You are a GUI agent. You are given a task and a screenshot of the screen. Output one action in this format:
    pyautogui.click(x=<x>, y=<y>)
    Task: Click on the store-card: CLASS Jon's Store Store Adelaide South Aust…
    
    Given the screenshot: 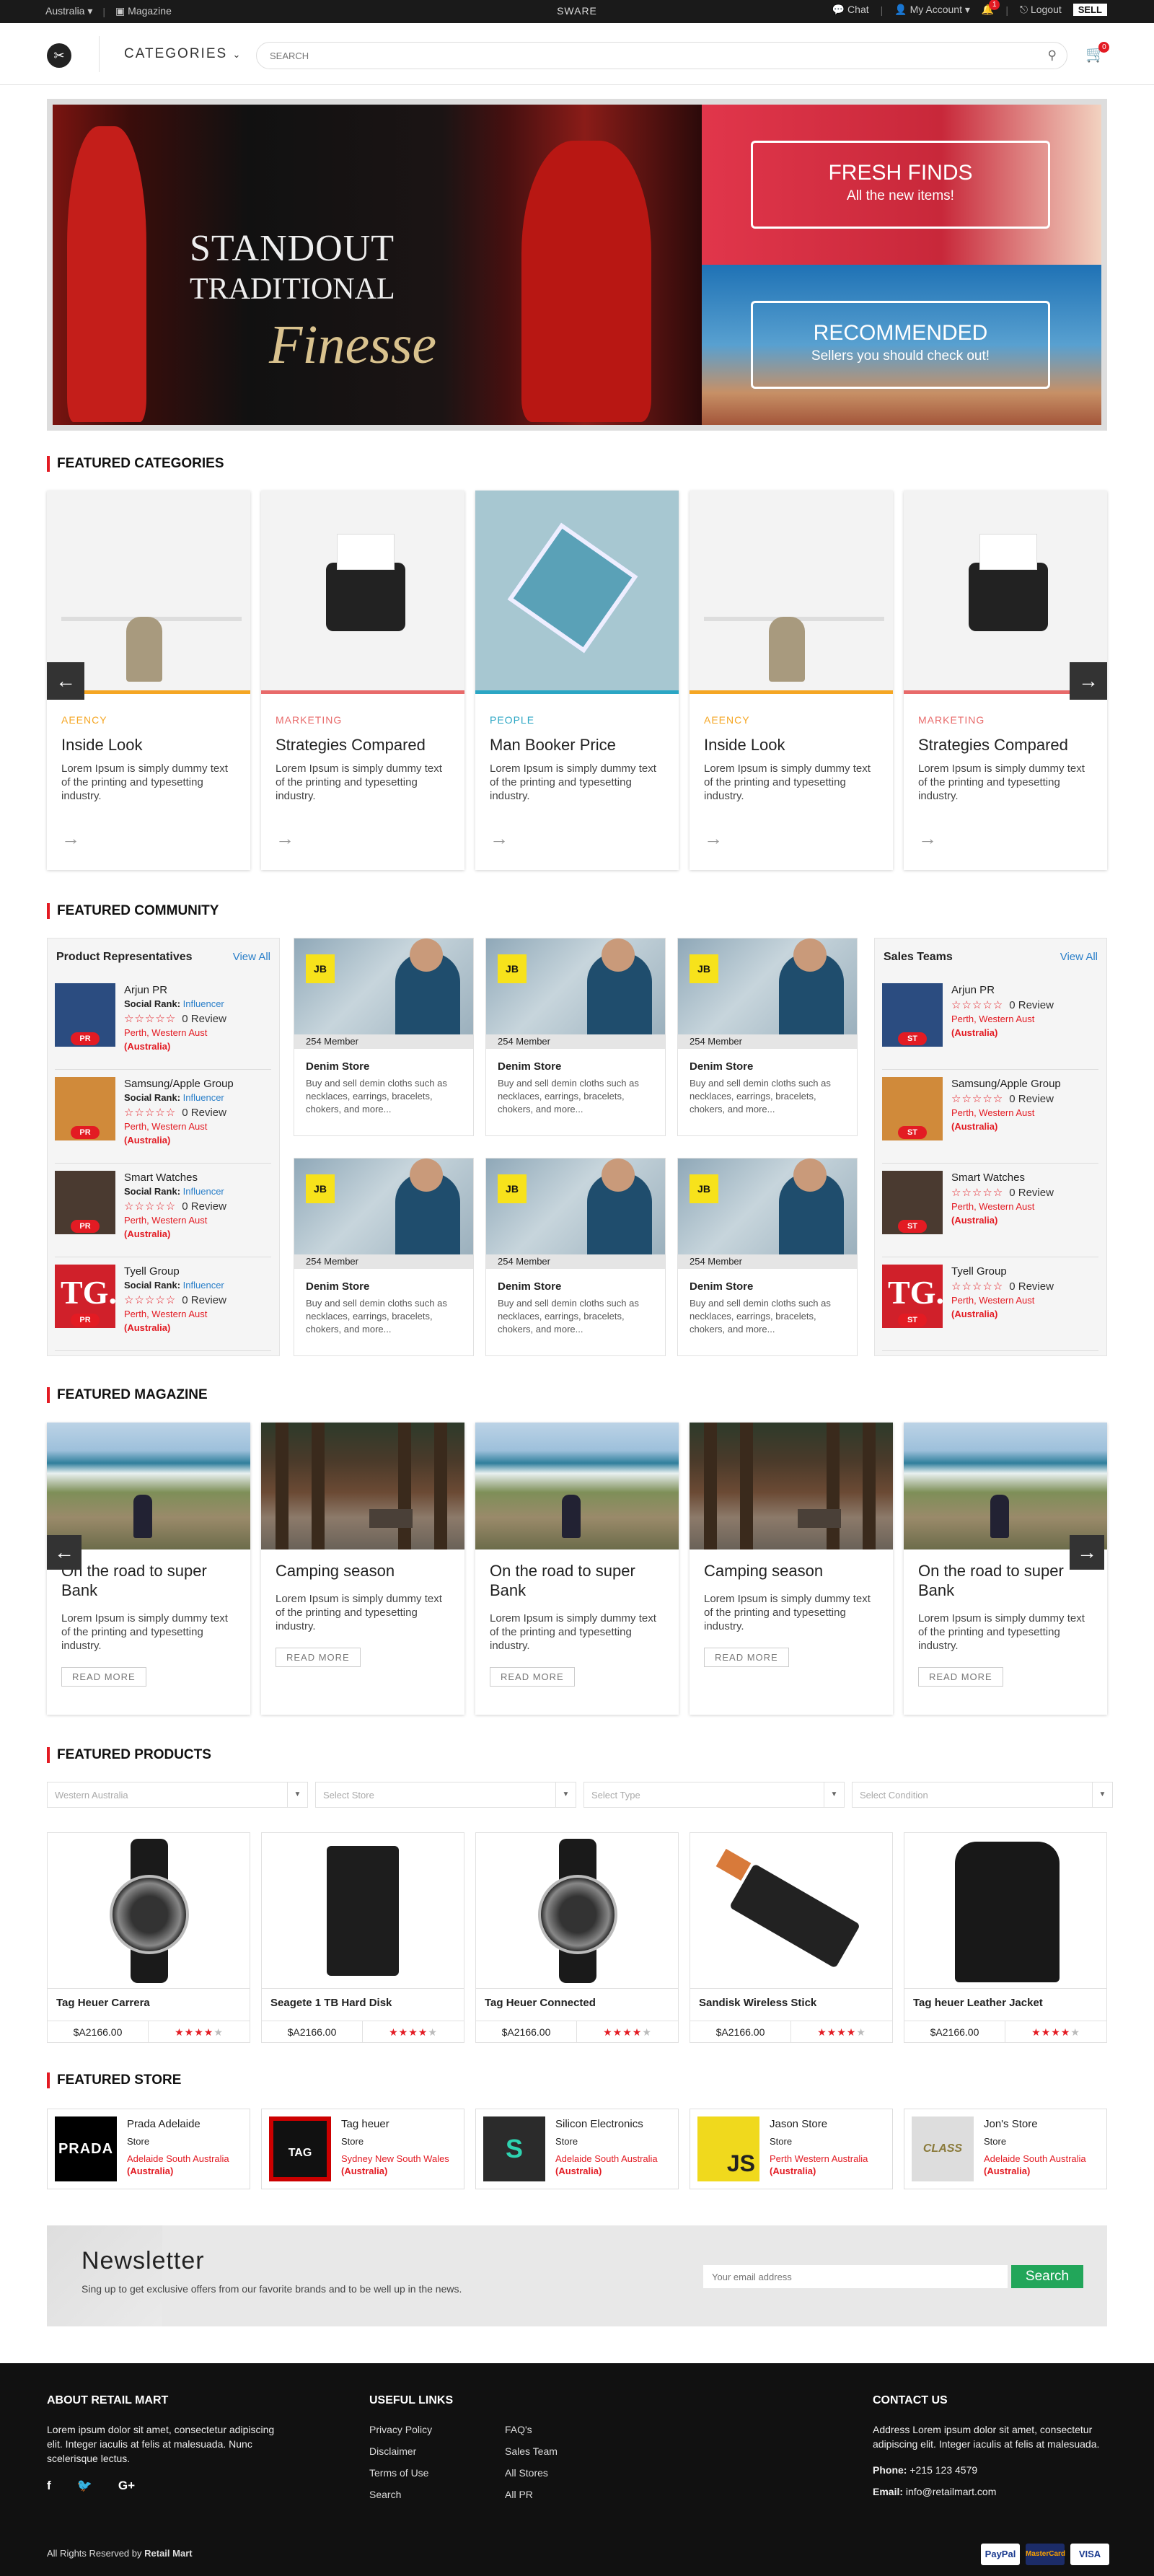 What is the action you would take?
    pyautogui.click(x=1005, y=2149)
    